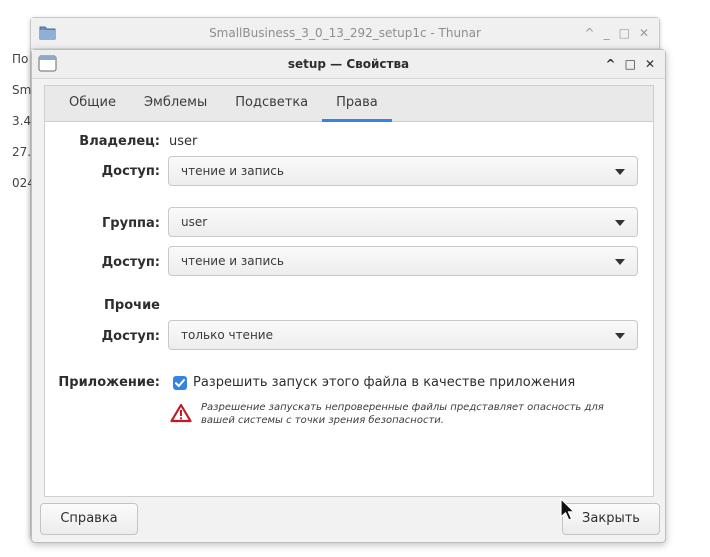  Describe the element at coordinates (175, 103) in the screenshot. I see `tab-emblems: Эмблемы` at that location.